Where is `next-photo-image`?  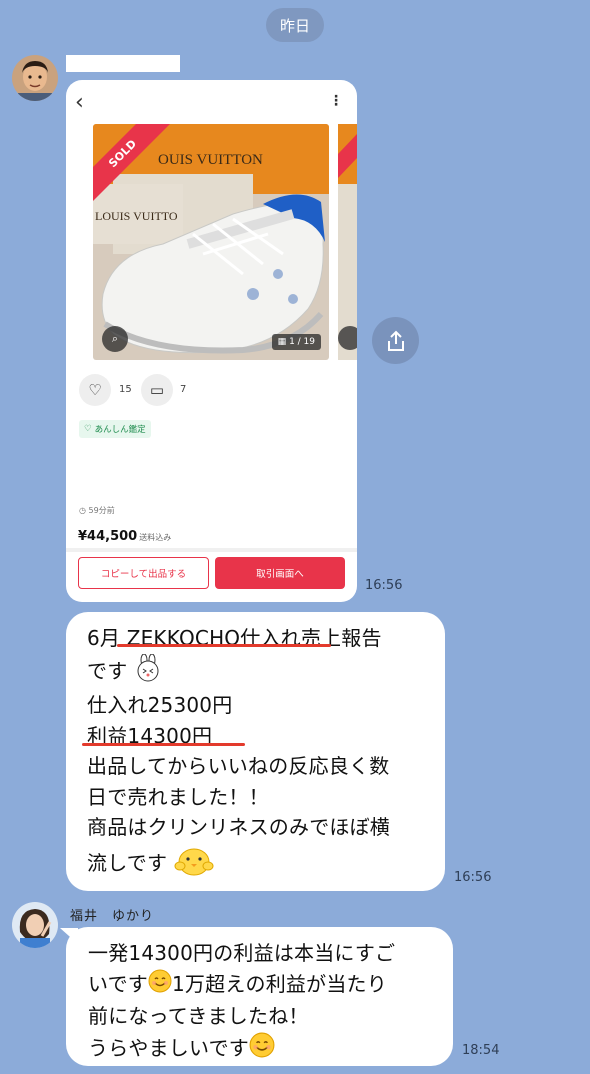
next-photo-image is located at coordinates (347, 242).